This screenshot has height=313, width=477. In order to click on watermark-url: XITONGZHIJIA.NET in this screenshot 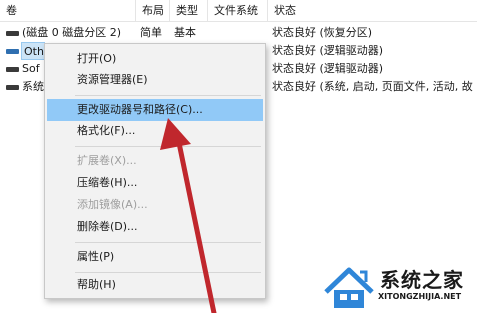, I will do `click(420, 296)`.